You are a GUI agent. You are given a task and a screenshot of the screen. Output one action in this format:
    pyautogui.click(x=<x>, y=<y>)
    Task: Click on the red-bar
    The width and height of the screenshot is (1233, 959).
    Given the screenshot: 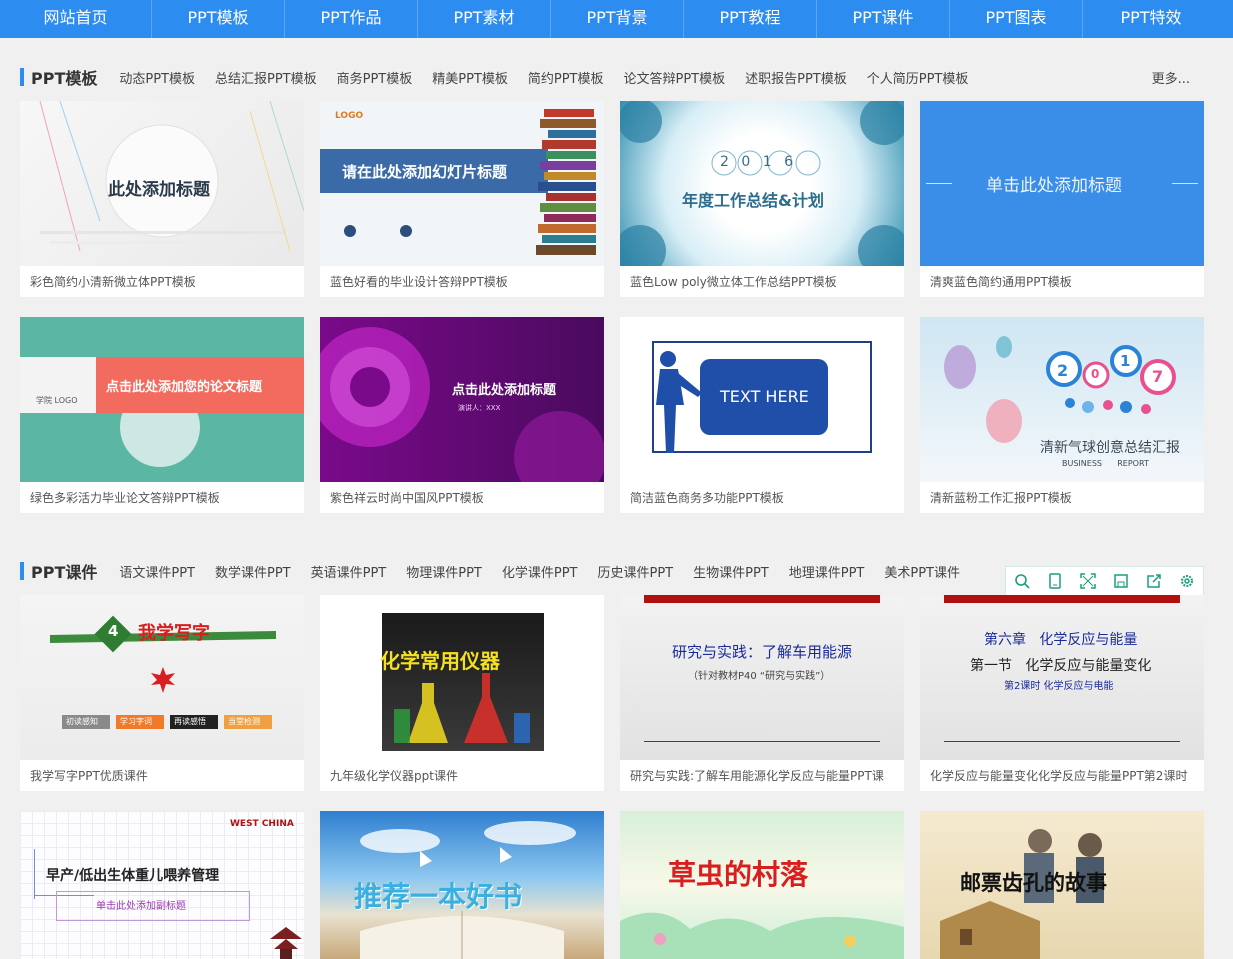 What is the action you would take?
    pyautogui.click(x=1062, y=599)
    